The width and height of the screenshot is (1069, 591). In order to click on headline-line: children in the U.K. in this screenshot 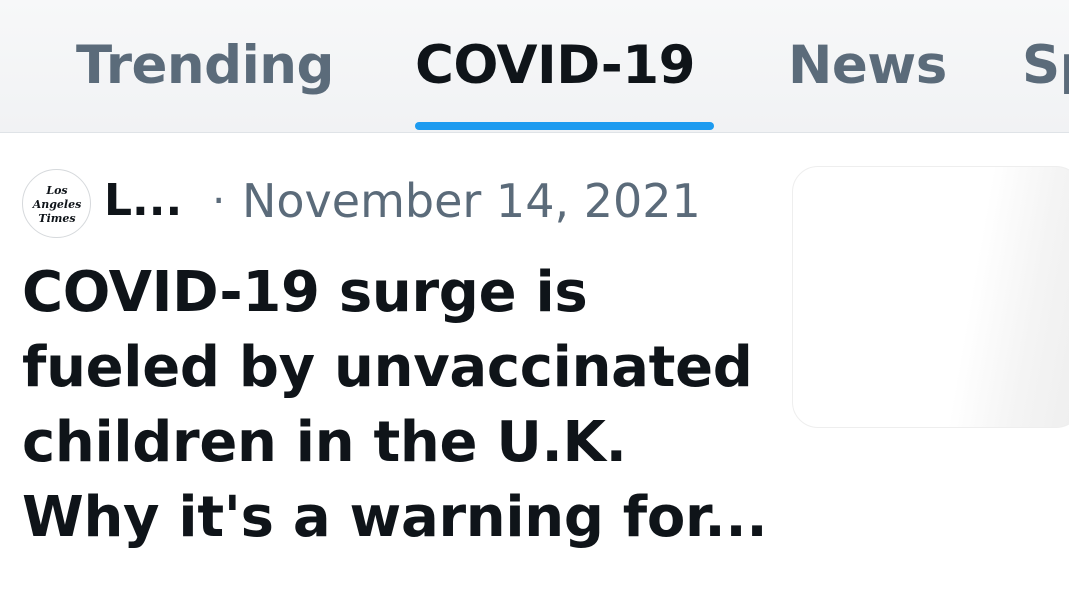, I will do `click(324, 442)`.